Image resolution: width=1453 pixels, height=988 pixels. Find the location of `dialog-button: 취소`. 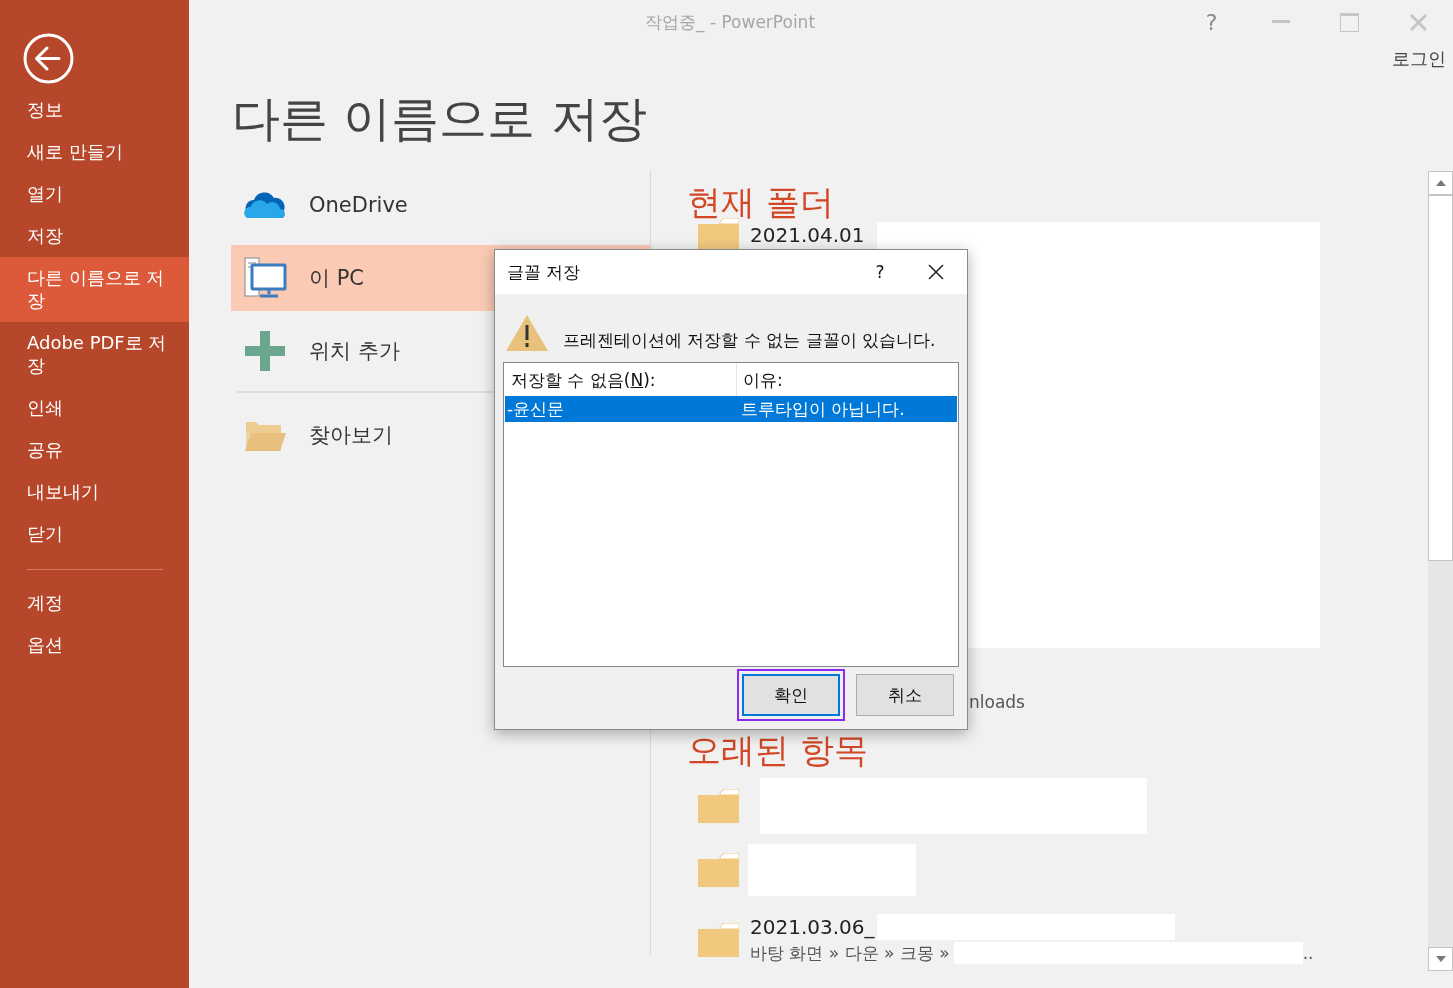

dialog-button: 취소 is located at coordinates (905, 695).